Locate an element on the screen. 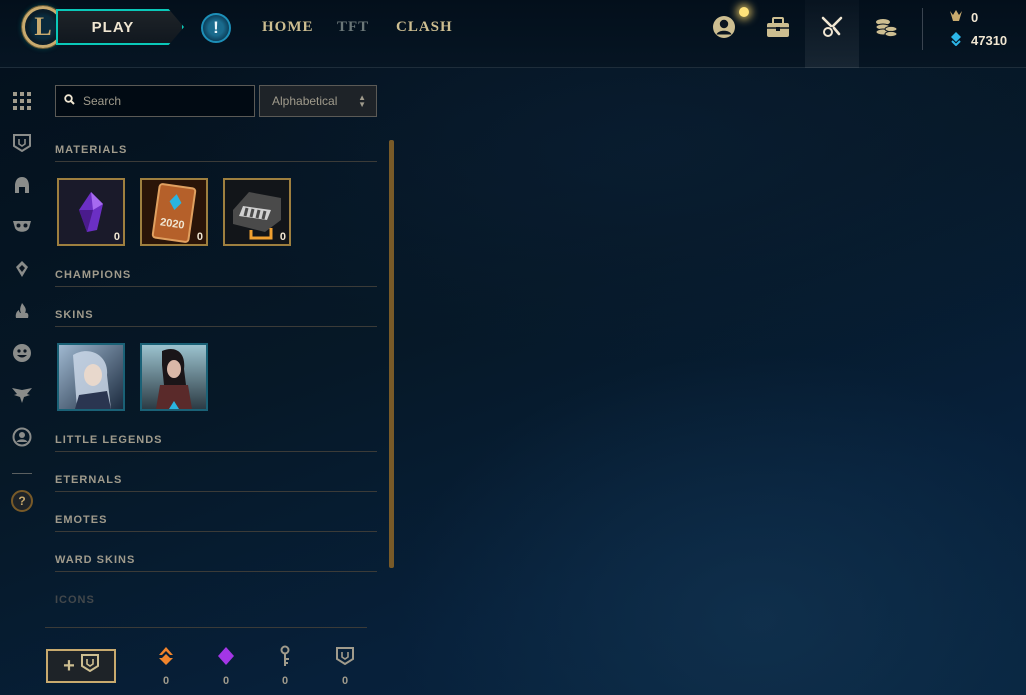 Image resolution: width=1026 pixels, height=695 pixels. section-eternals: ETERNALS is located at coordinates (216, 483).